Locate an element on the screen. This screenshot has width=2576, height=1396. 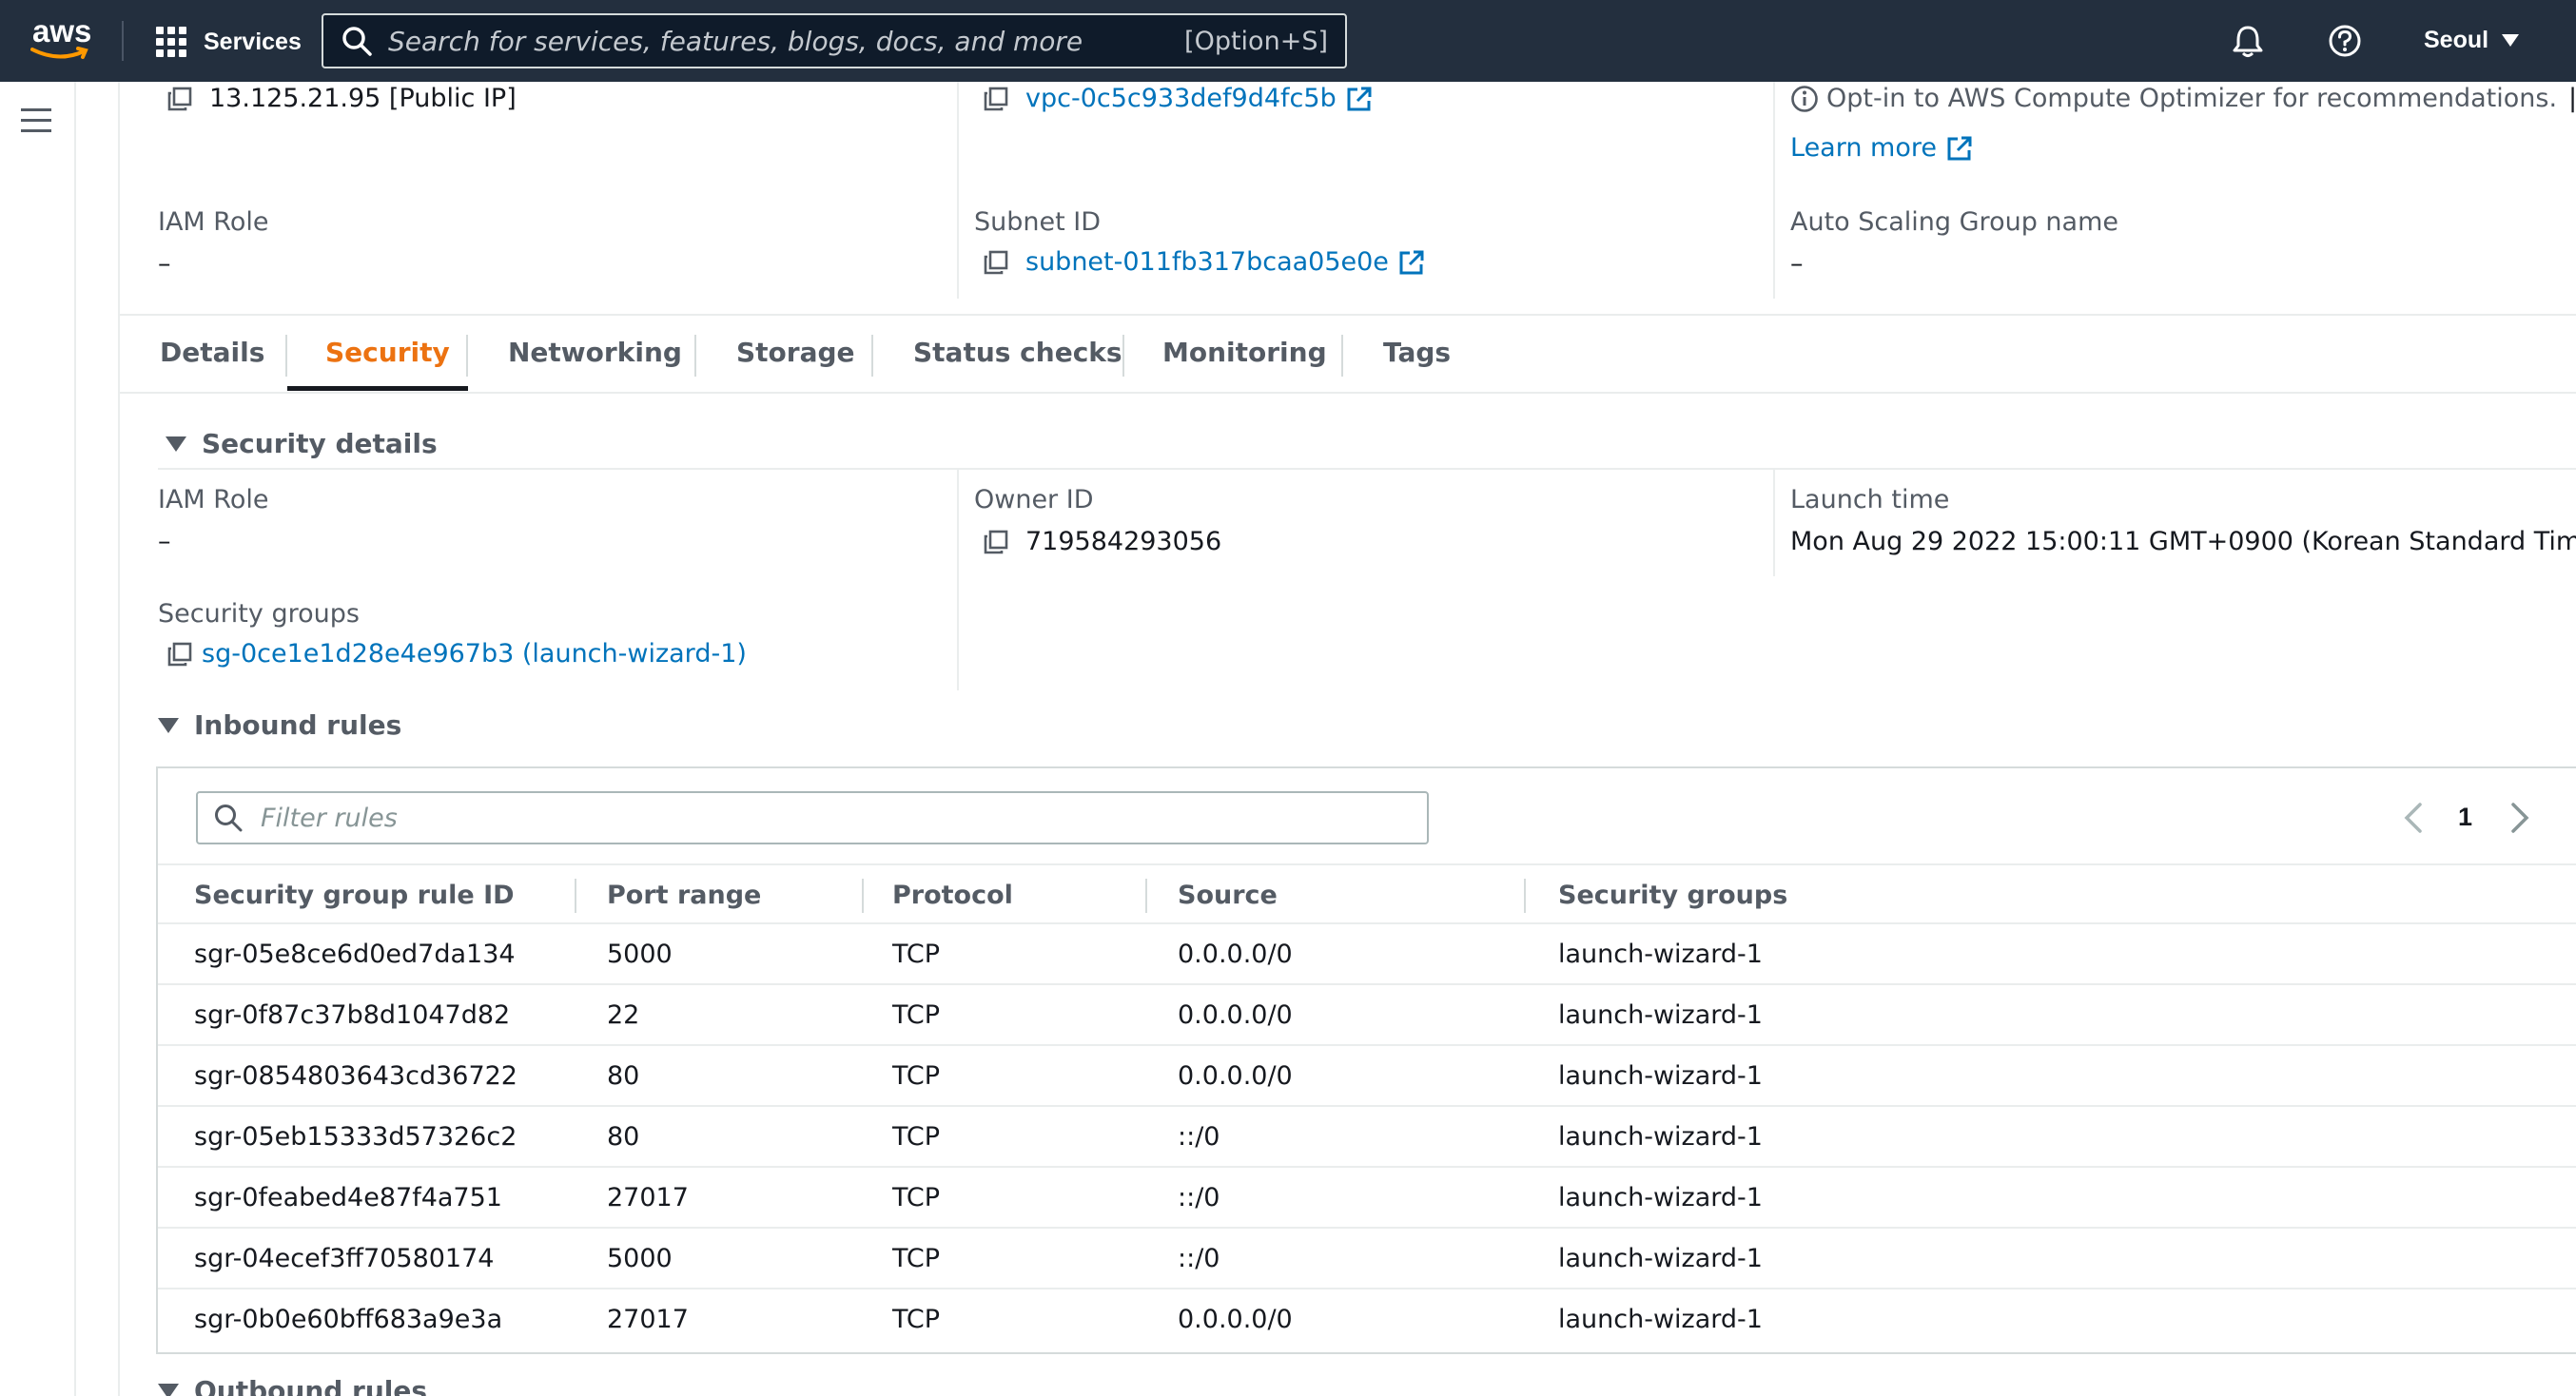
search-shortcut: [Option+S] is located at coordinates (1256, 41).